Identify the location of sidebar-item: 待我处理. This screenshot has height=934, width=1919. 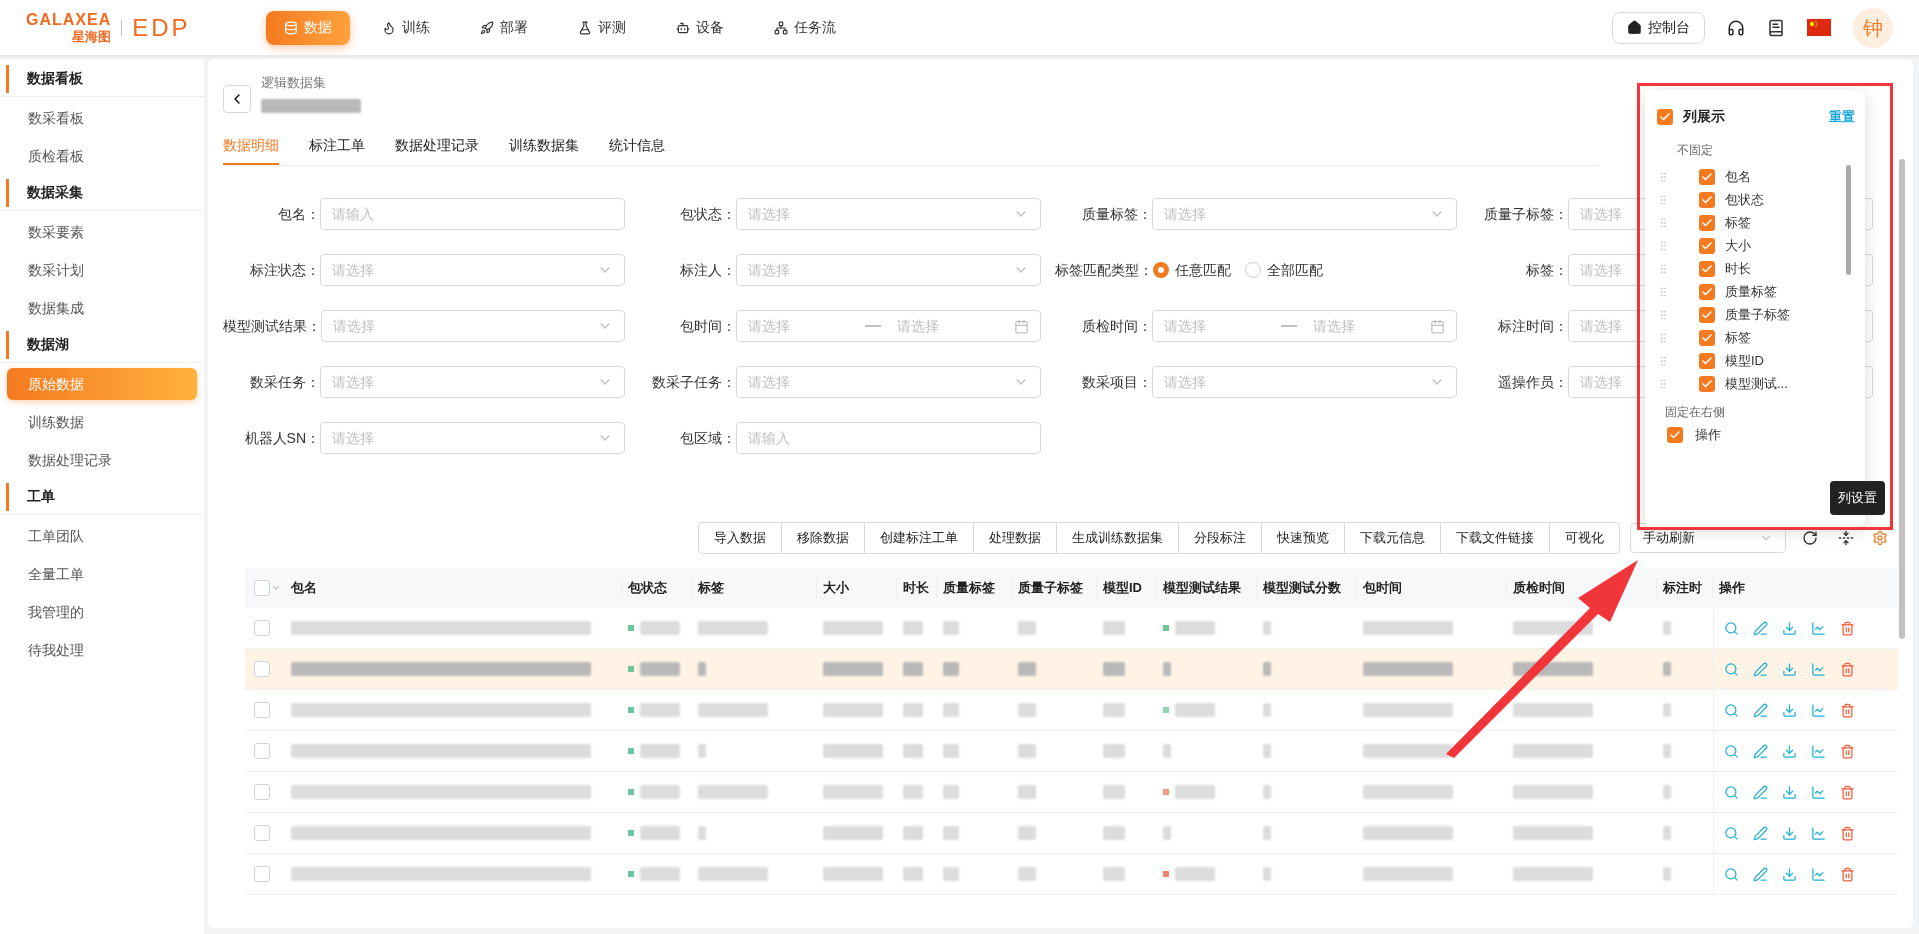
(102, 650).